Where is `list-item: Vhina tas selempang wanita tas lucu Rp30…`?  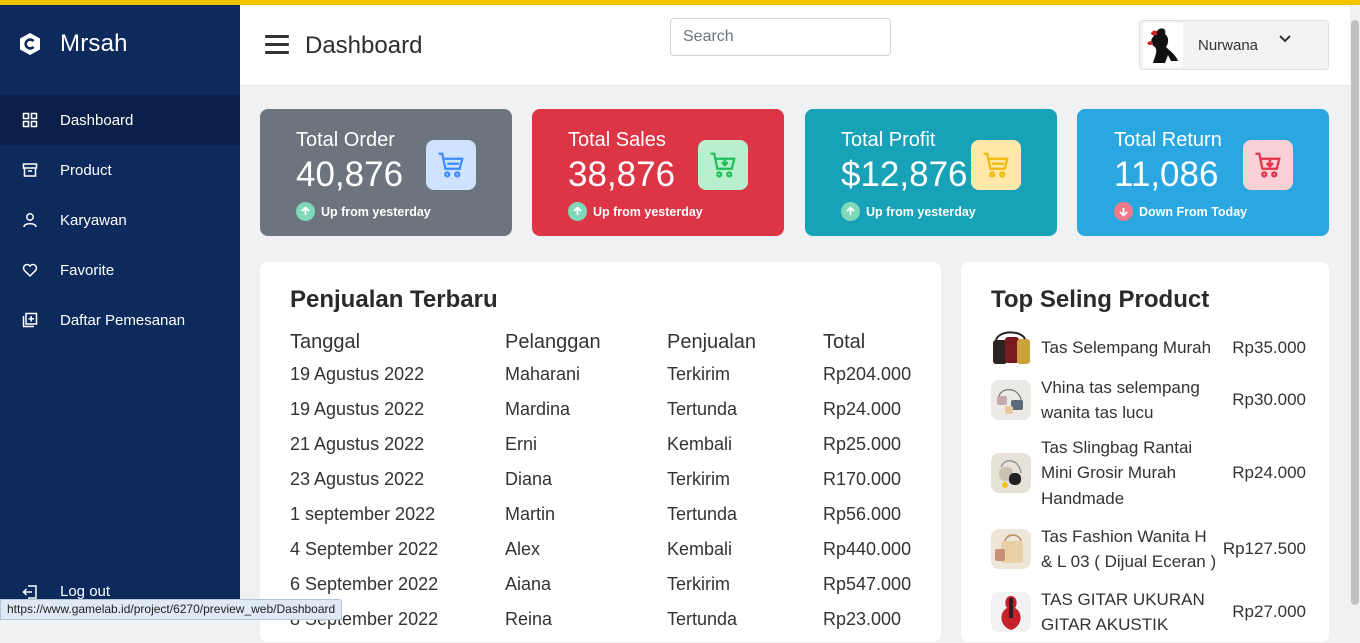 list-item: Vhina tas selempang wanita tas lucu Rp30… is located at coordinates (1148, 400).